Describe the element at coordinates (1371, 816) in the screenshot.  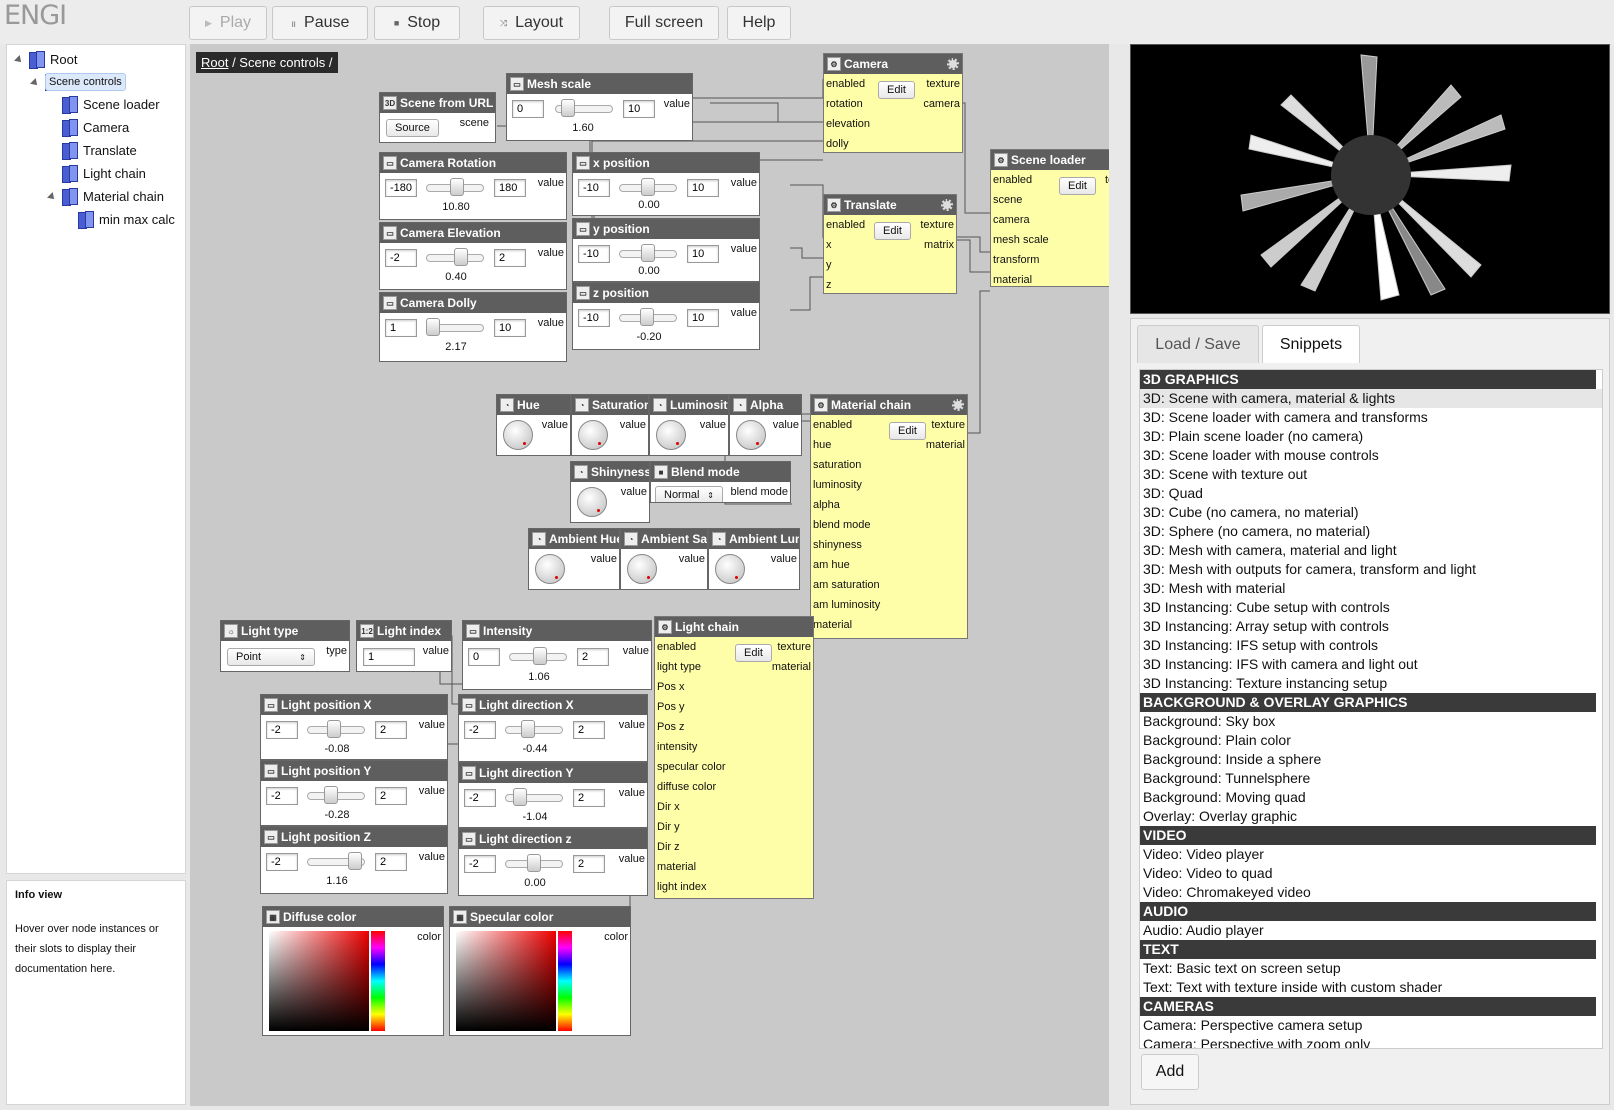
I see `snippet-item: Overlay: Overlay graphic` at that location.